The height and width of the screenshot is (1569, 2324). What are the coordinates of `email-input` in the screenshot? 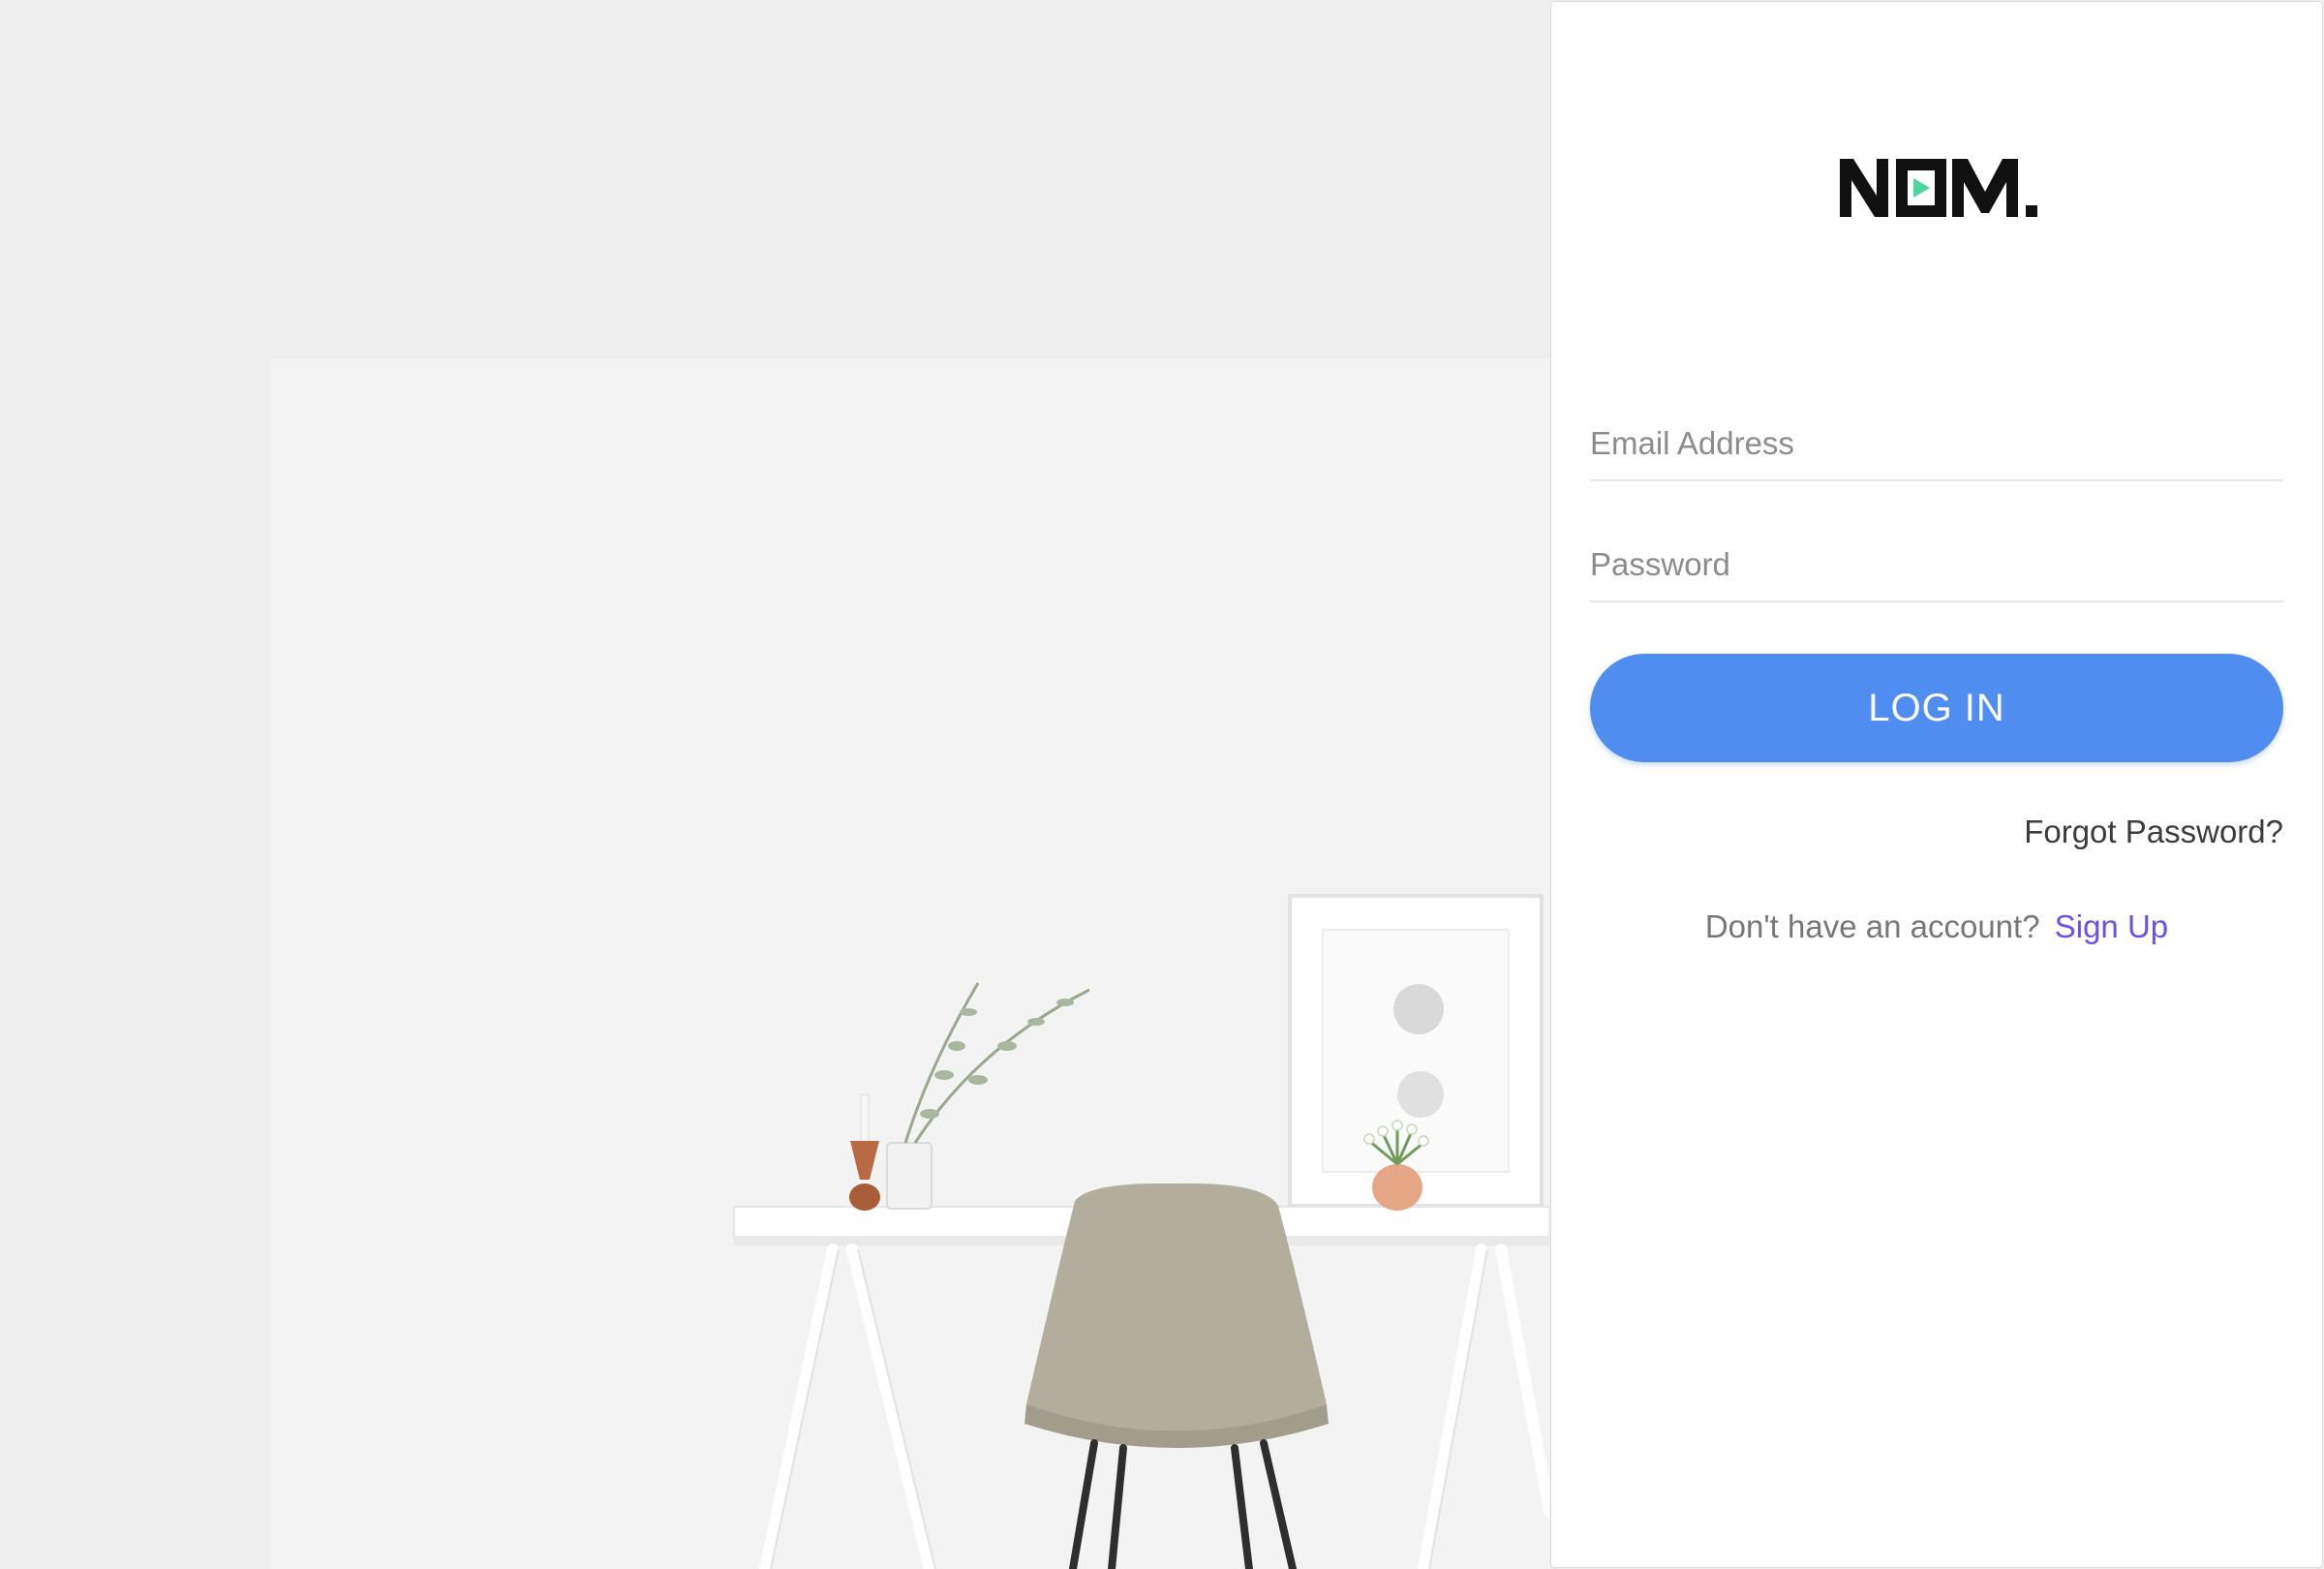 It's located at (1937, 443).